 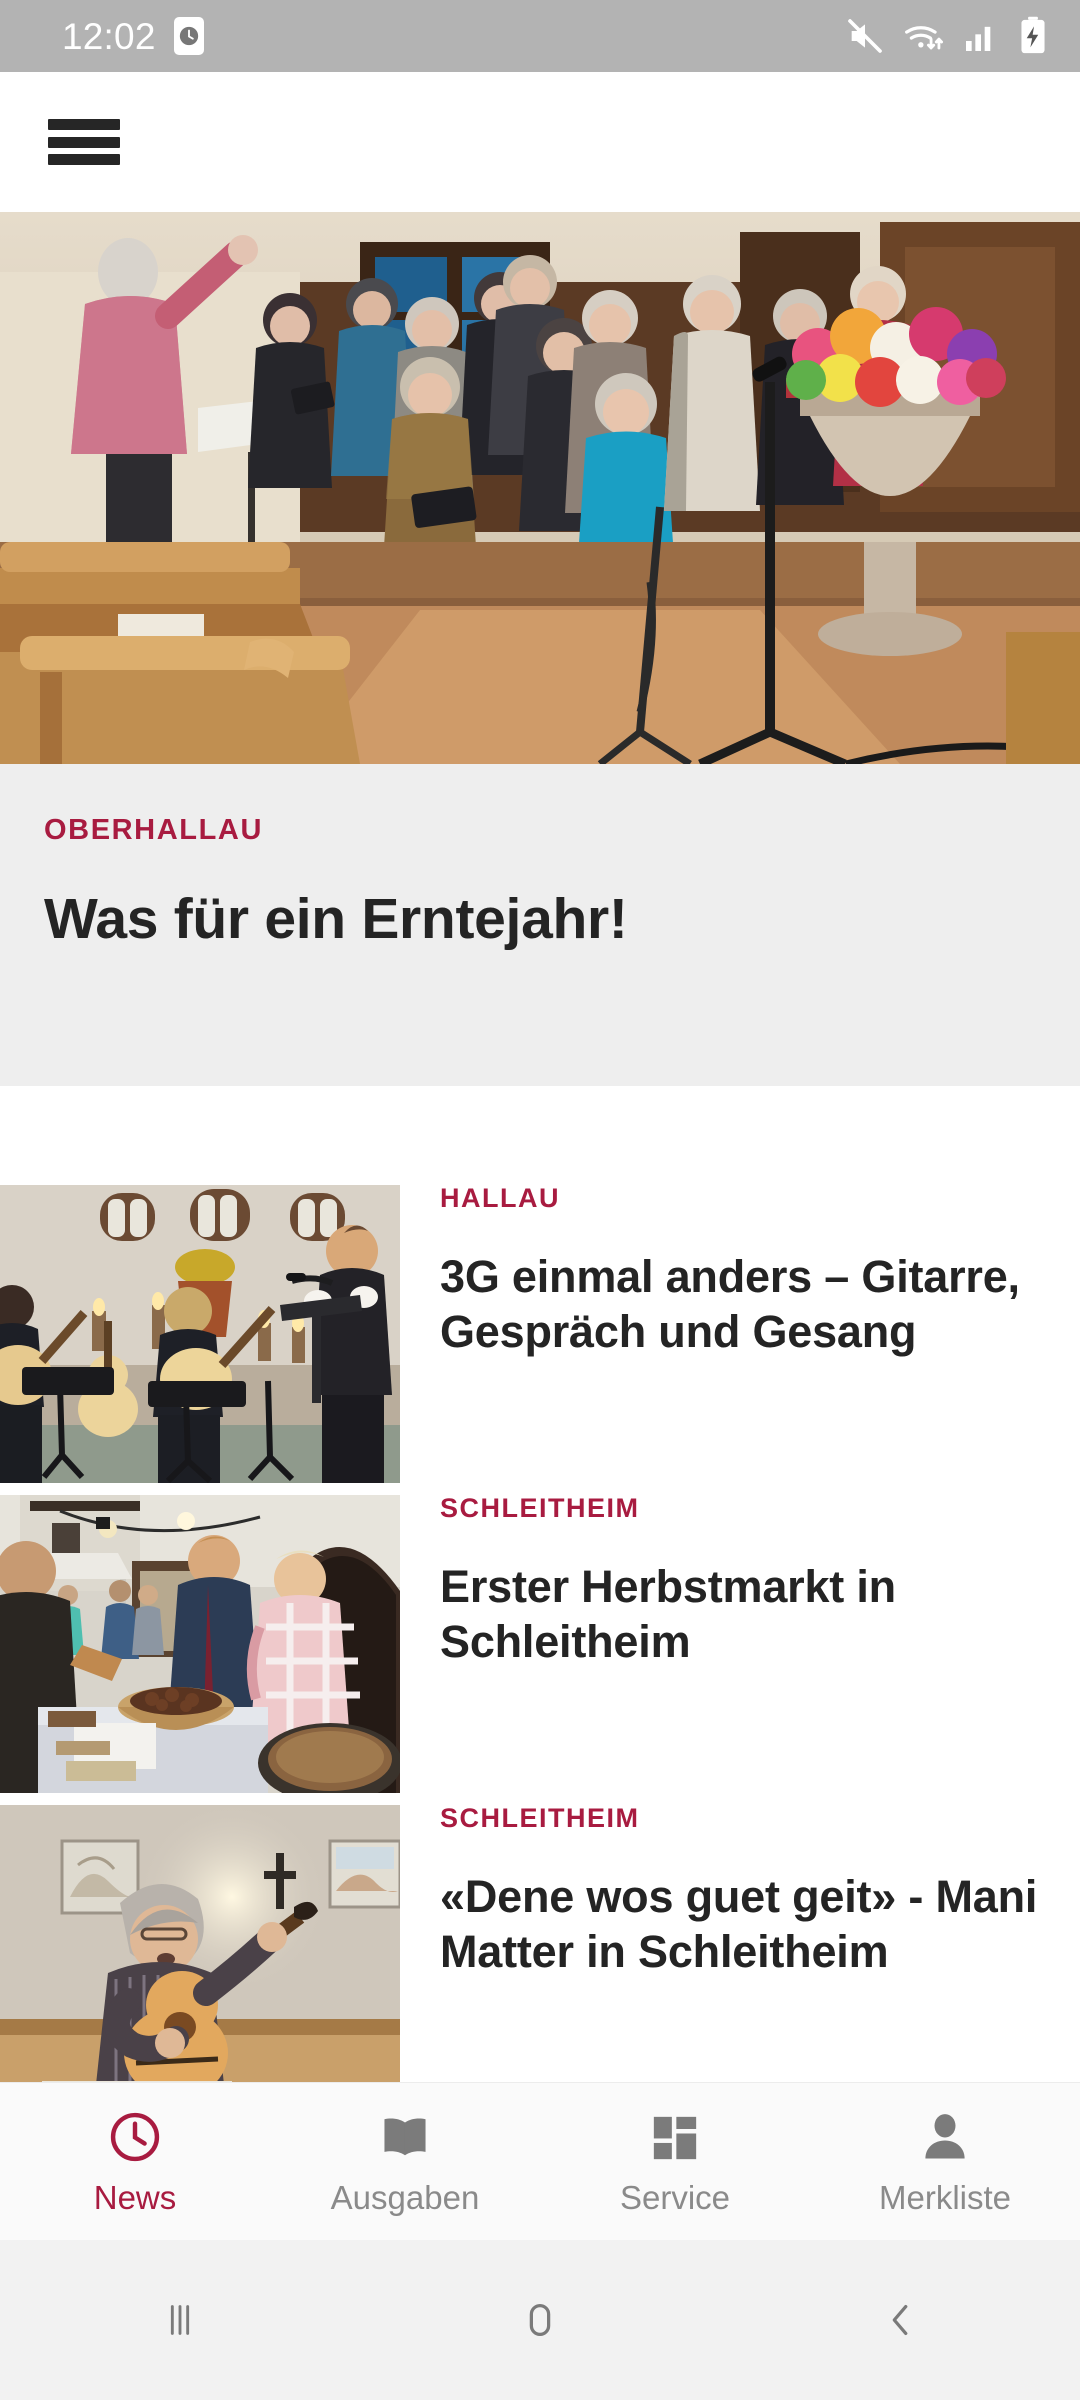 I want to click on hamburger-menu-icon, so click(x=84, y=142).